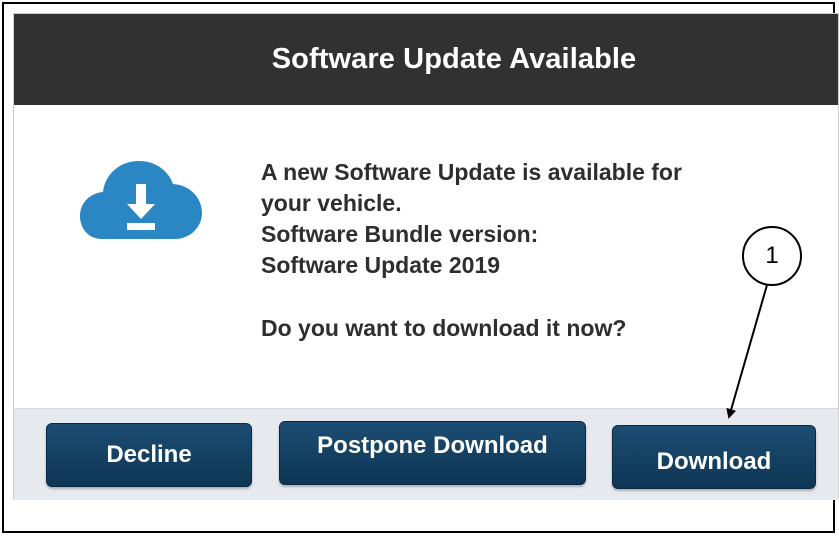 The image size is (839, 537). I want to click on dialog-title: Software Update Available, so click(454, 59).